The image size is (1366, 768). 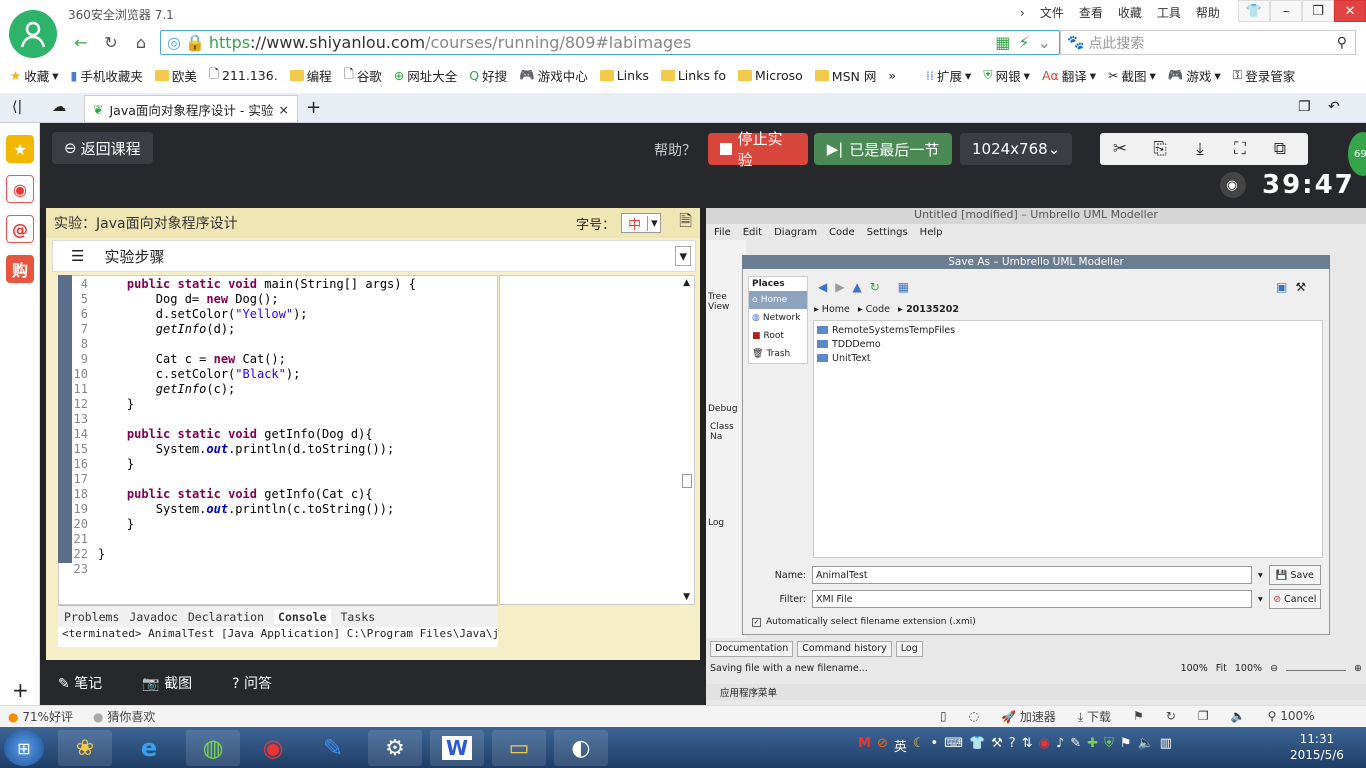 What do you see at coordinates (1203, 716) in the screenshot?
I see `window-icon: ❐` at bounding box center [1203, 716].